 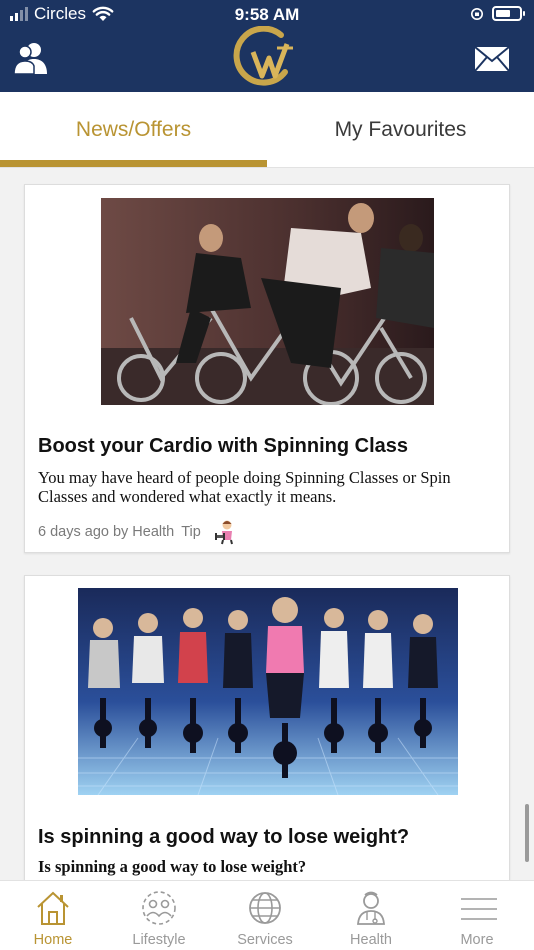 I want to click on article-meta: 6 days ago by Health Tip, so click(x=138, y=532).